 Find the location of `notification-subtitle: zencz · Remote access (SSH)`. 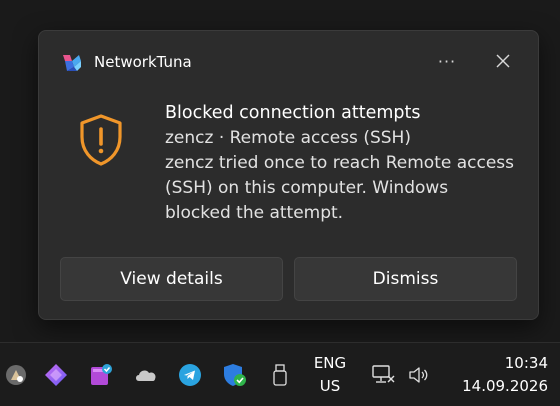

notification-subtitle: zencz · Remote access (SSH) is located at coordinates (288, 138).